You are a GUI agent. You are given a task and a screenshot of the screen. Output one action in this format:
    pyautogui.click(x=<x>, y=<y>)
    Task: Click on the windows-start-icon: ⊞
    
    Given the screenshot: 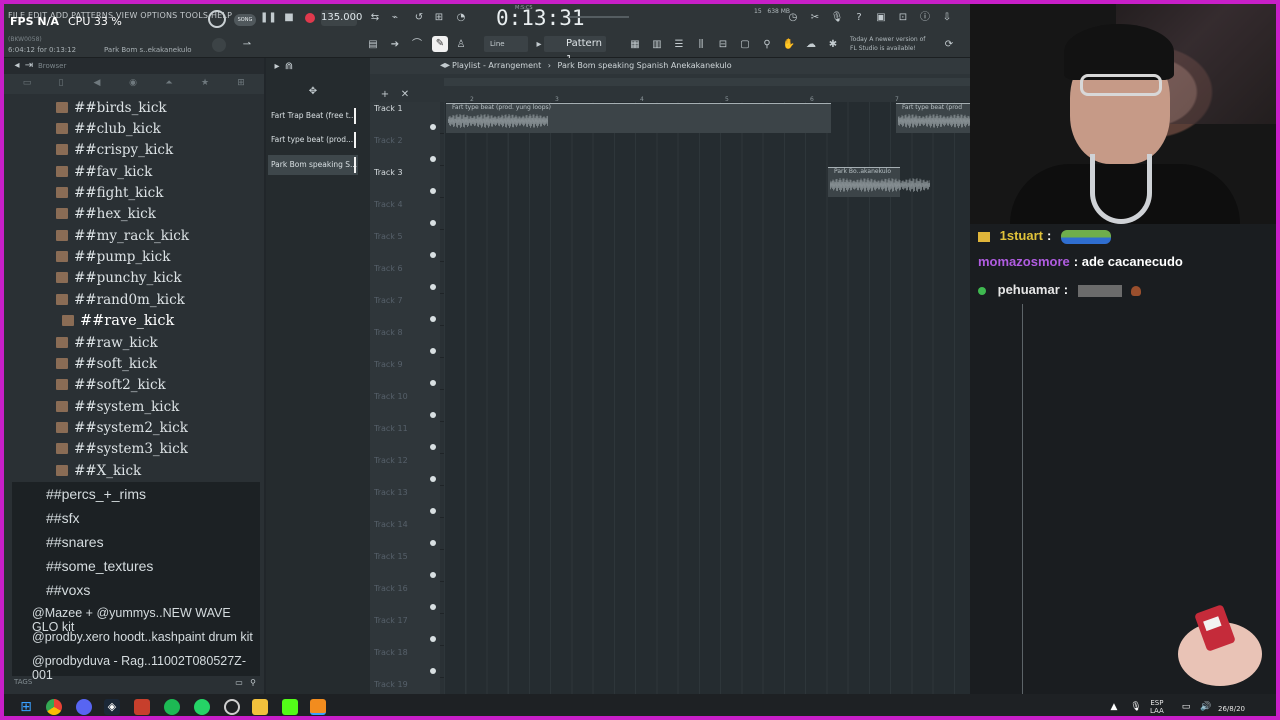 What is the action you would take?
    pyautogui.click(x=26, y=707)
    